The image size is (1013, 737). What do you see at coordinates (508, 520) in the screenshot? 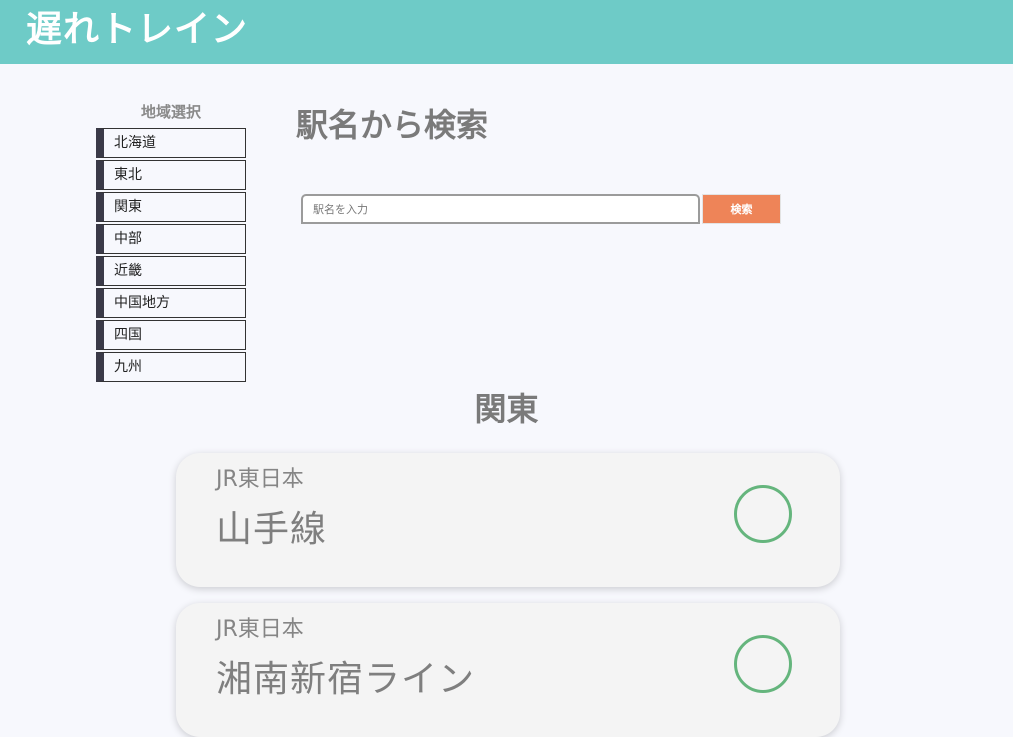
I see `line-card-yamanote: JR東日本 山手線` at bounding box center [508, 520].